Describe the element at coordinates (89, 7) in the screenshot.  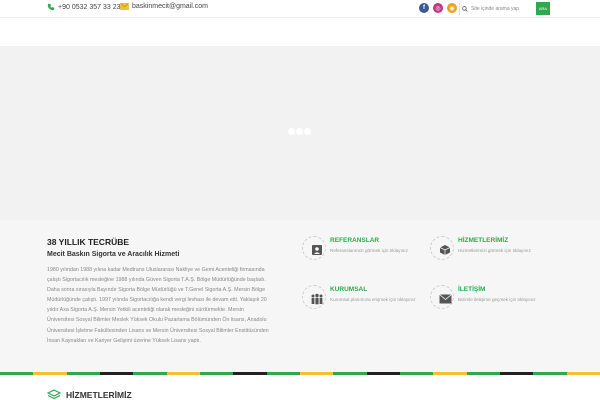
I see `phone-number: +90 0532 357 33 23` at that location.